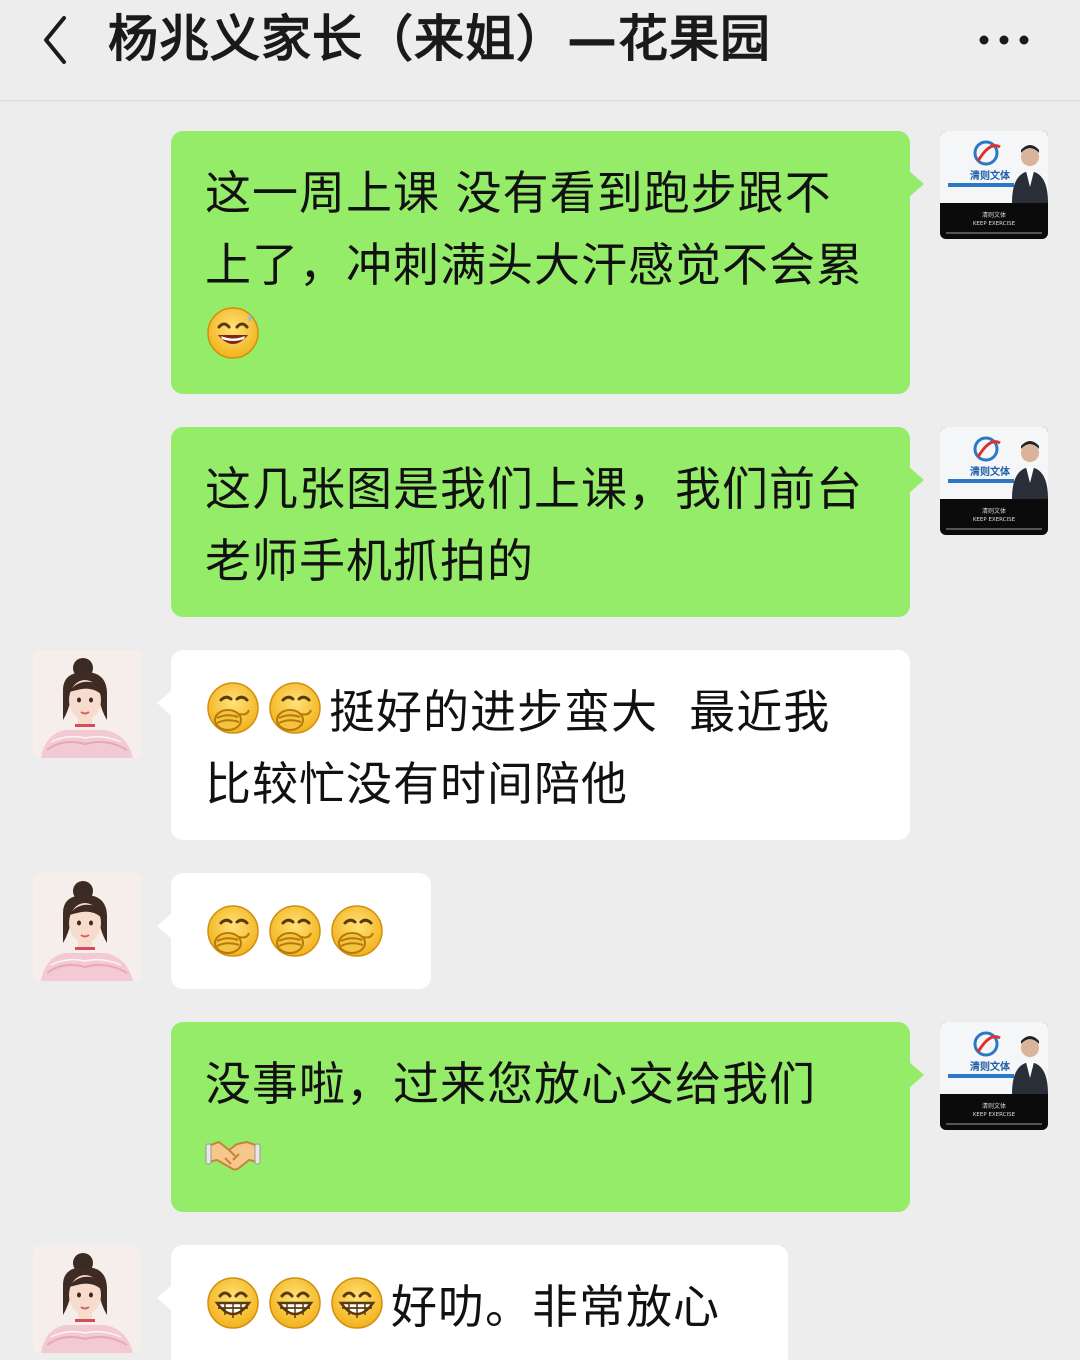  I want to click on chevron-left-icon, so click(55, 40).